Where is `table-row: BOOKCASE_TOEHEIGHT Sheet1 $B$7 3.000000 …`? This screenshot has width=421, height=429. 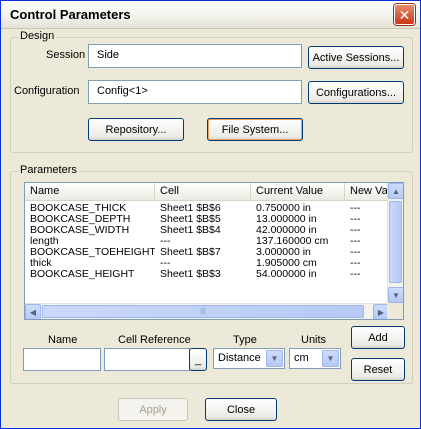
table-row: BOOKCASE_TOEHEIGHT Sheet1 $B$7 3.000000 … is located at coordinates (207, 252).